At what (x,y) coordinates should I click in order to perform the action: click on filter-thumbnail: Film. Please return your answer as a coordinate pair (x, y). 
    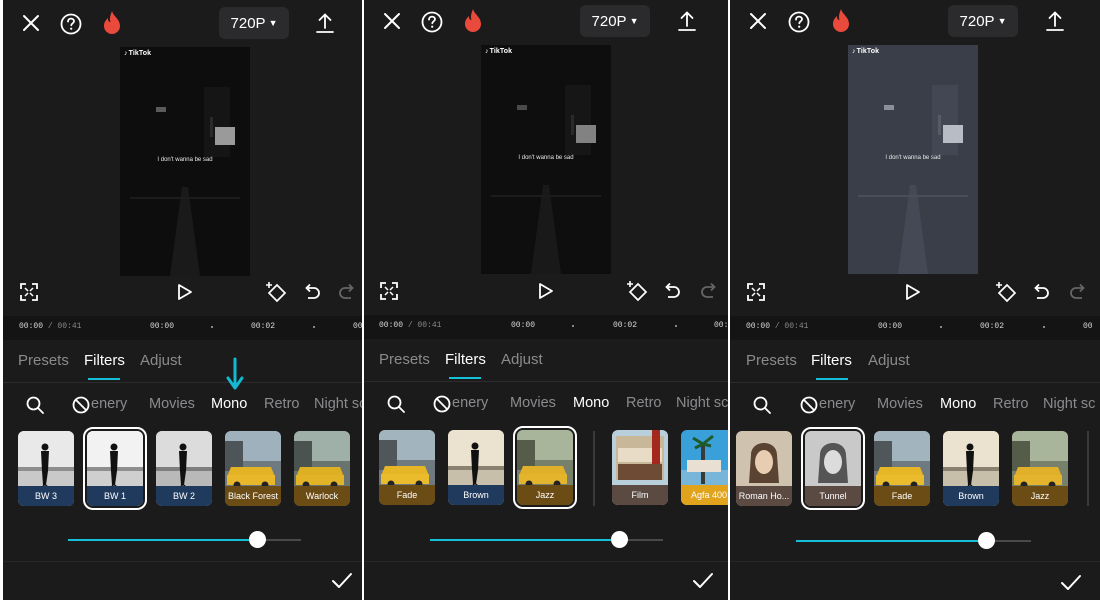
    Looking at the image, I should click on (640, 467).